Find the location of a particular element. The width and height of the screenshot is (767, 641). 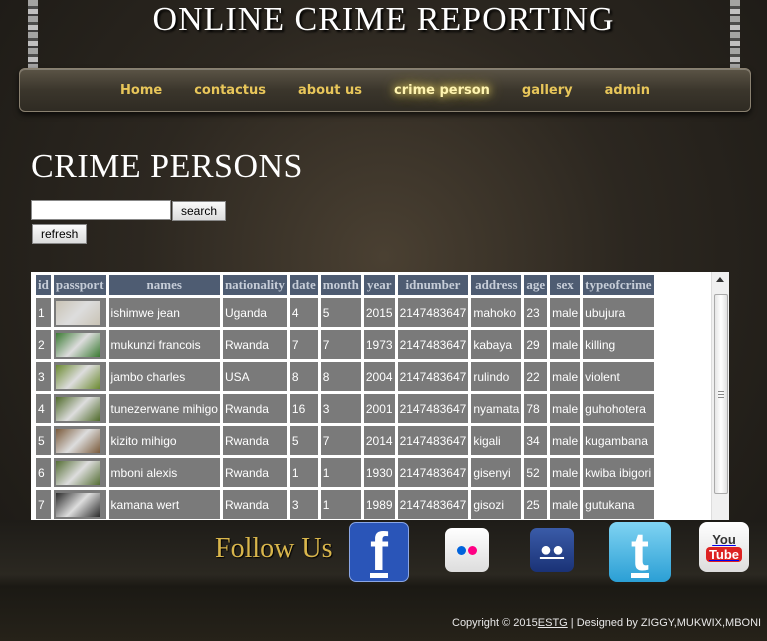

cell-year: 1989 is located at coordinates (379, 504).